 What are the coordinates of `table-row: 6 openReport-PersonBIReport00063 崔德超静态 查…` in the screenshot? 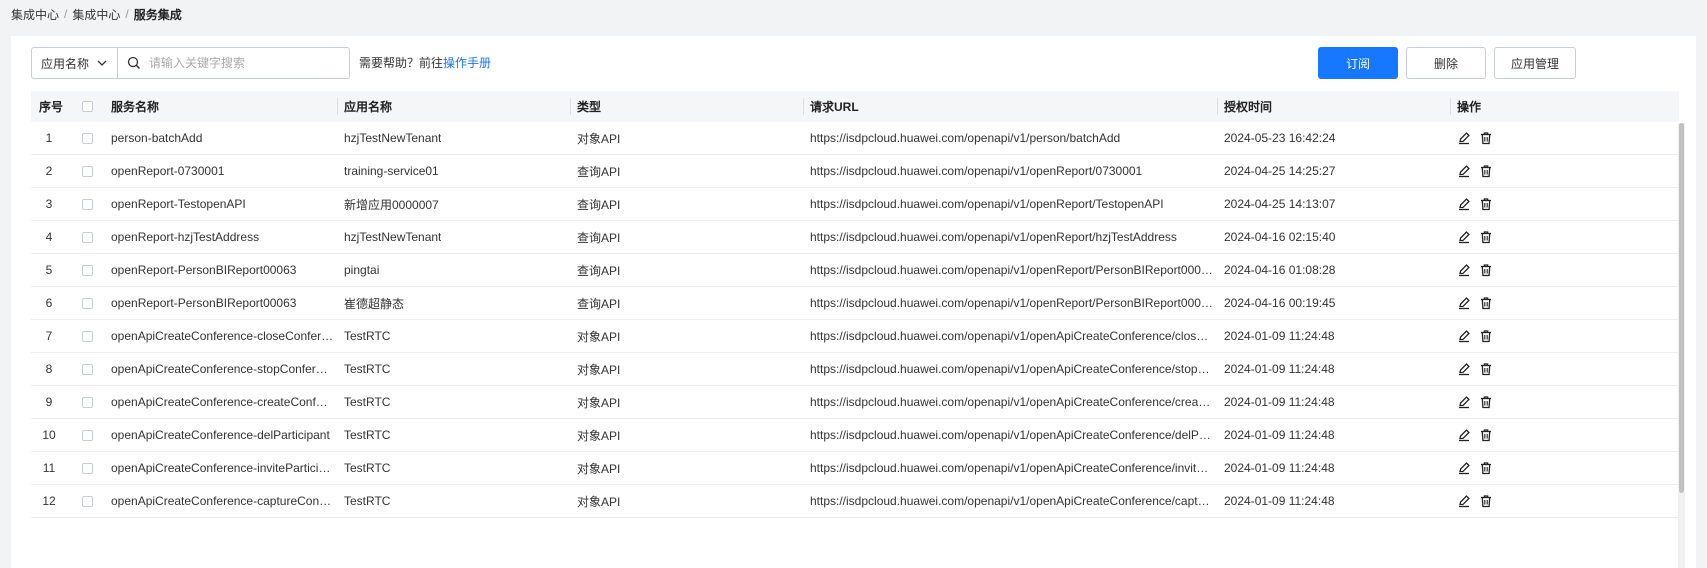 It's located at (855, 303).